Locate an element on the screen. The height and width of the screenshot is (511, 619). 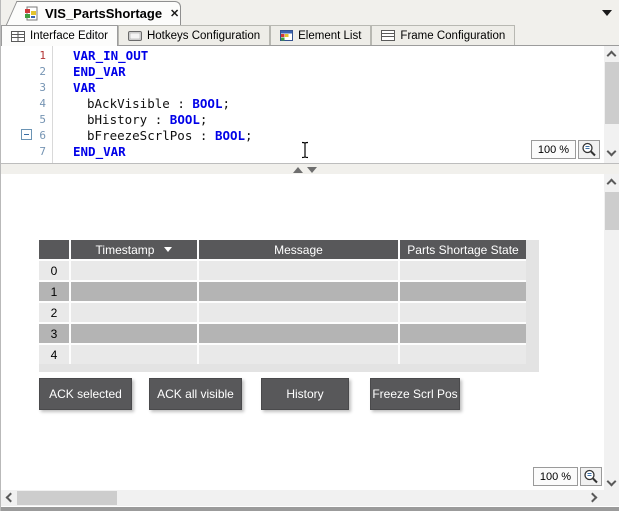
row-index: 0 is located at coordinates (54, 270).